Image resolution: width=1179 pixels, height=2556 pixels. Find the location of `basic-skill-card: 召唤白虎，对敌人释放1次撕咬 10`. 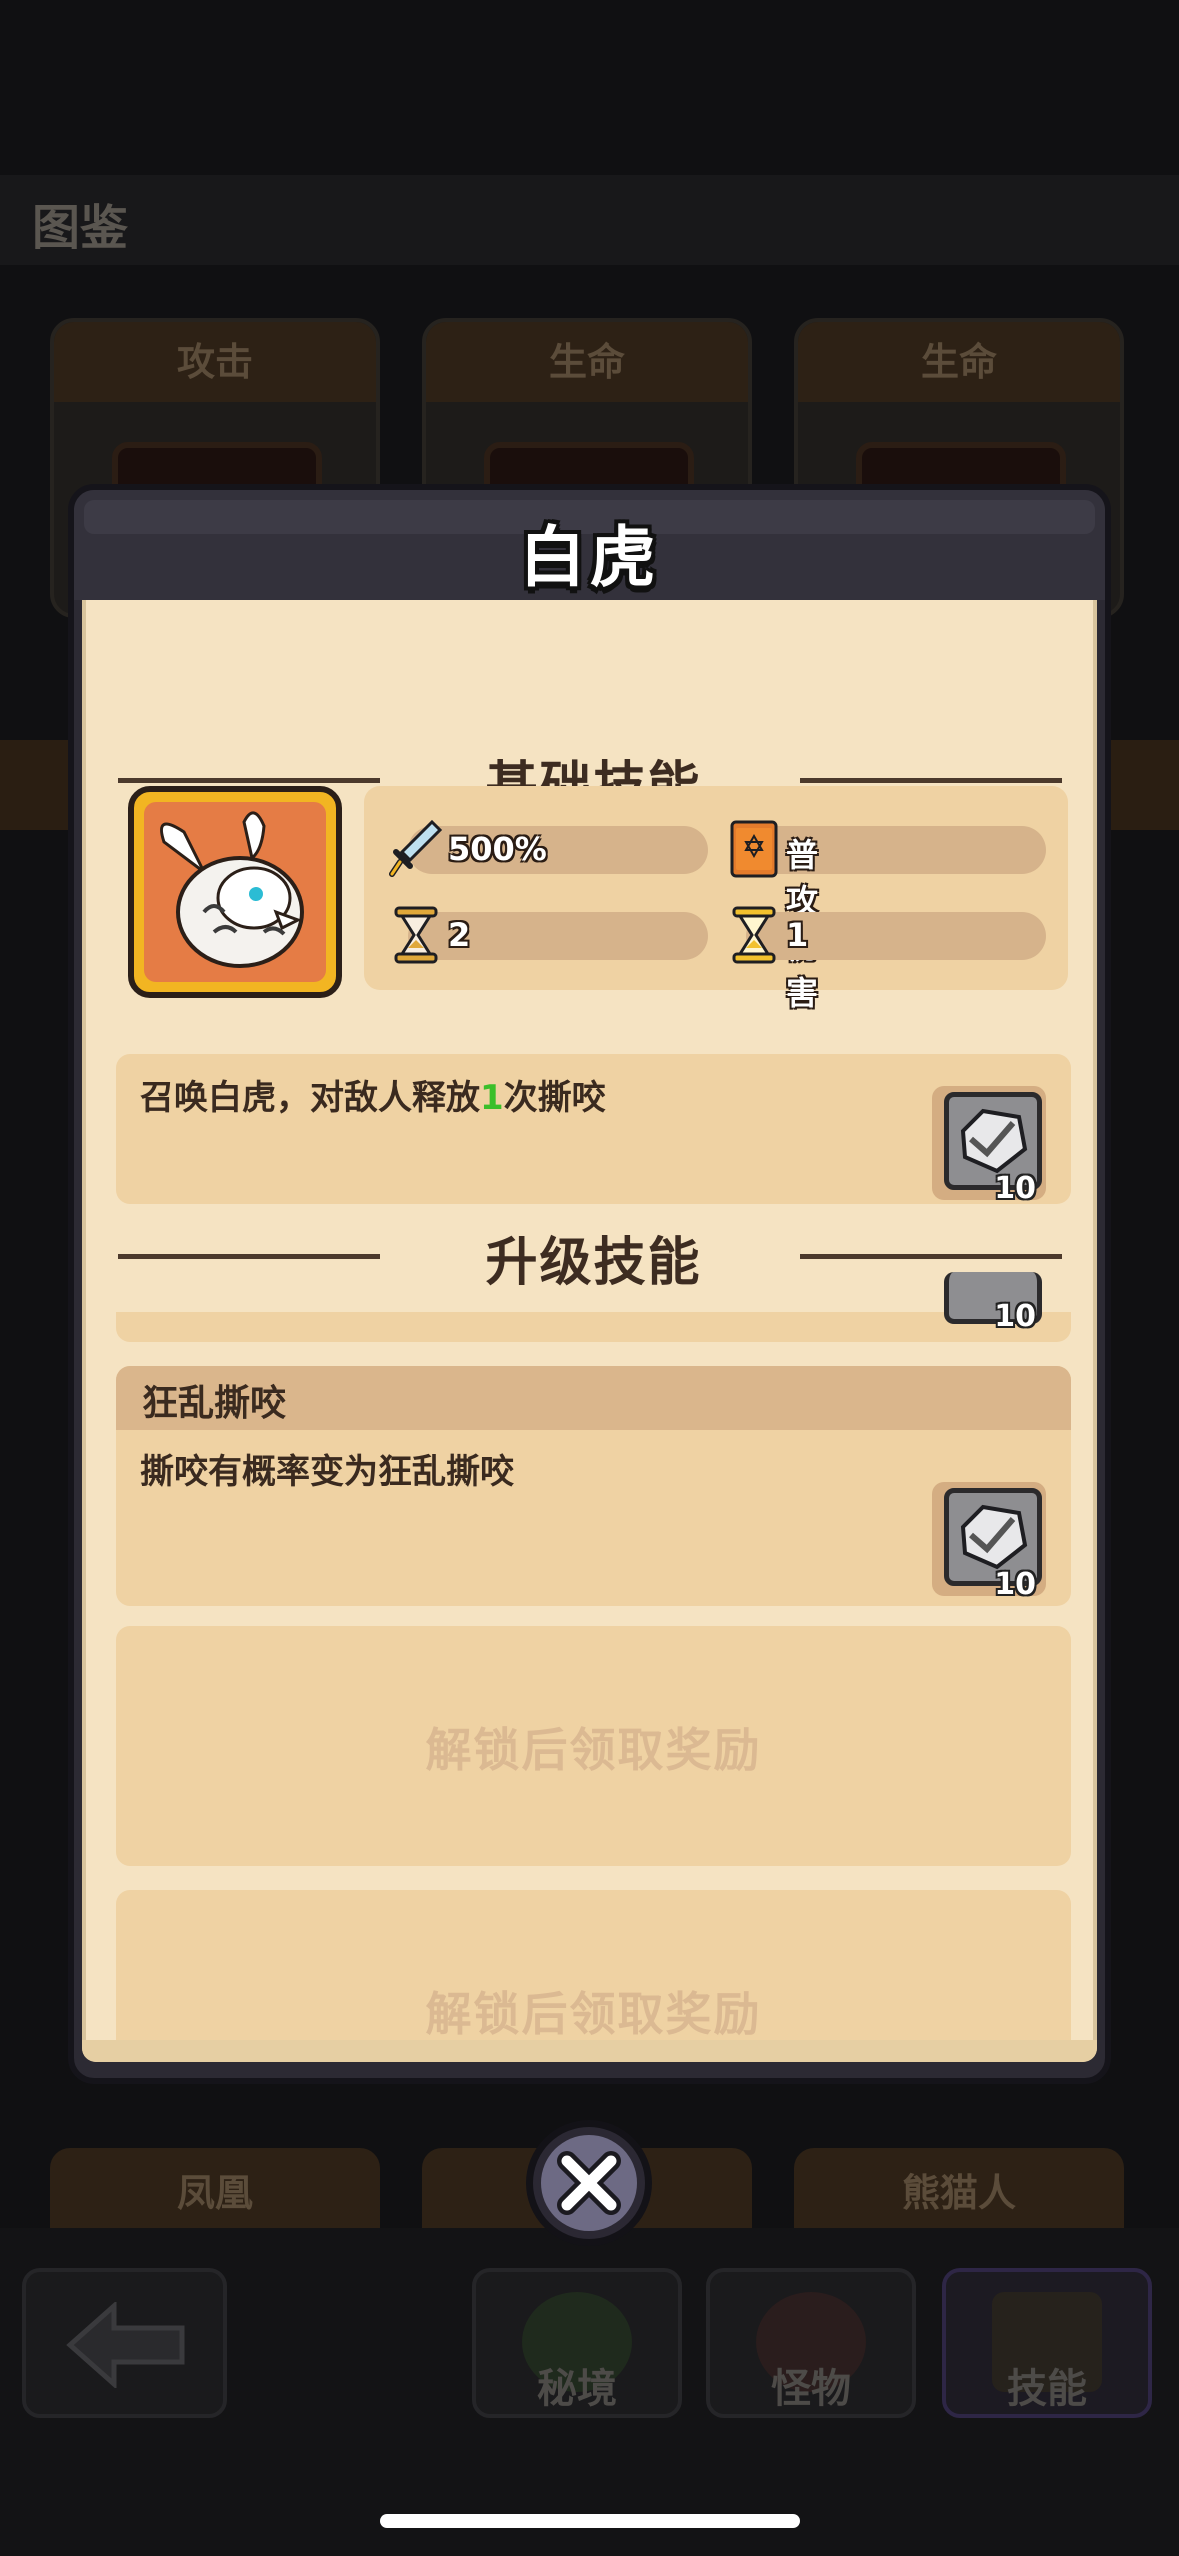

basic-skill-card: 召唤白虎，对敌人释放1次撕咬 10 is located at coordinates (593, 1130).